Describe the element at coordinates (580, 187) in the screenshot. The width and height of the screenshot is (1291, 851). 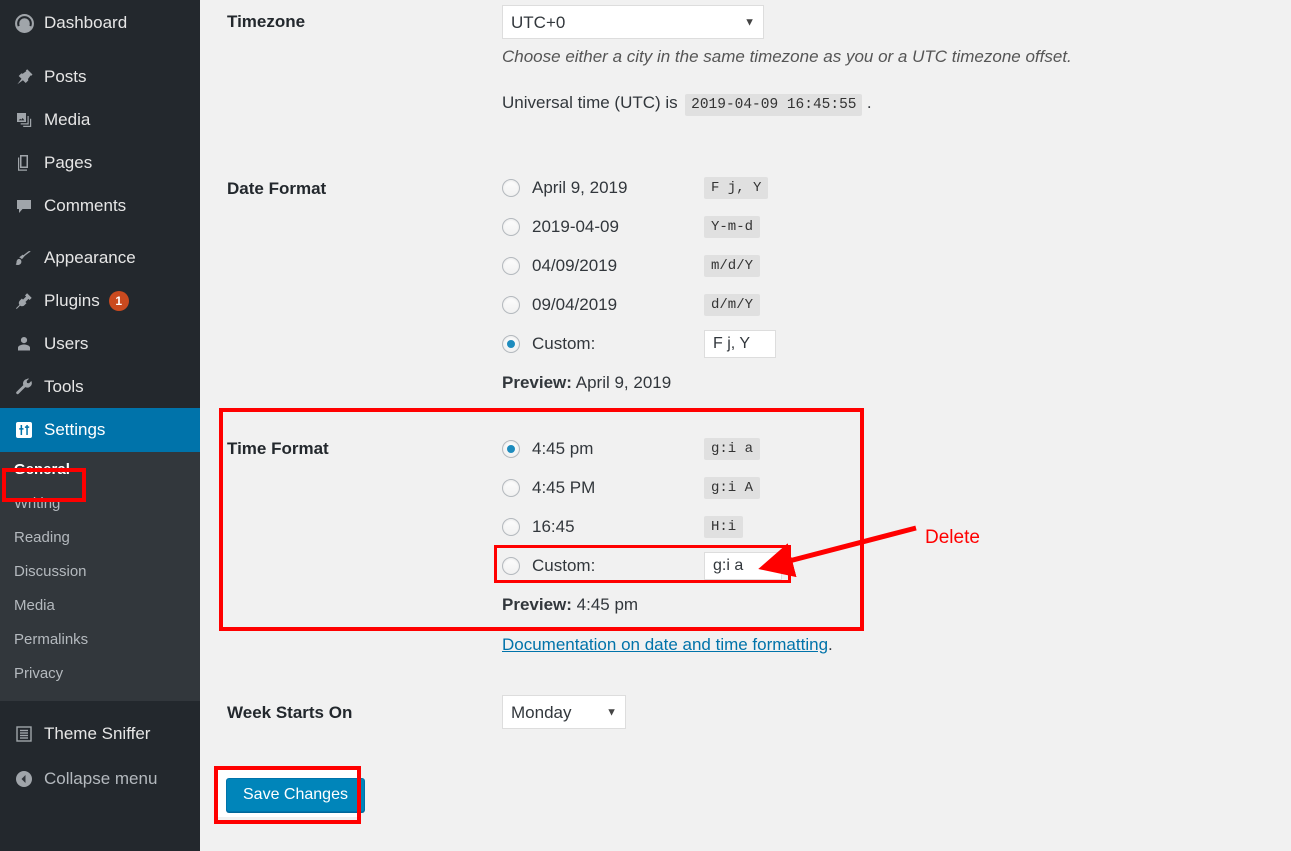
I see `date-format-option-label: April 9, 2019` at that location.